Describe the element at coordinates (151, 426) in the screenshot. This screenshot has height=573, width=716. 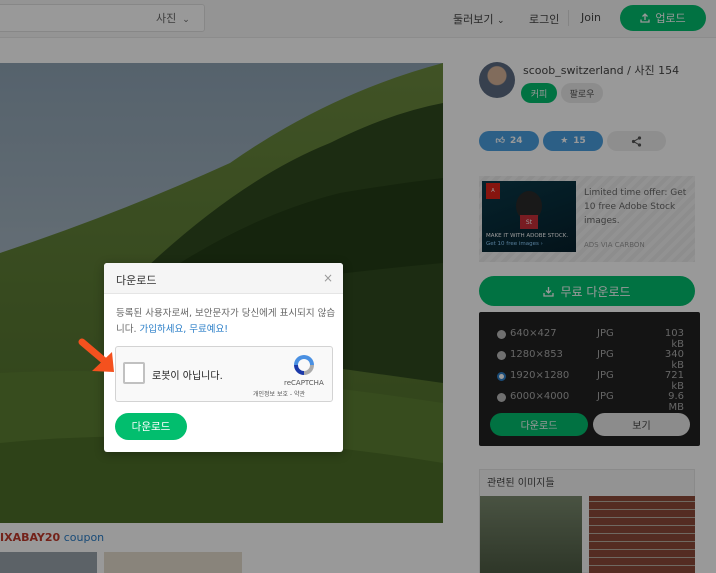
I see `modal-download-button: 다운로드` at that location.